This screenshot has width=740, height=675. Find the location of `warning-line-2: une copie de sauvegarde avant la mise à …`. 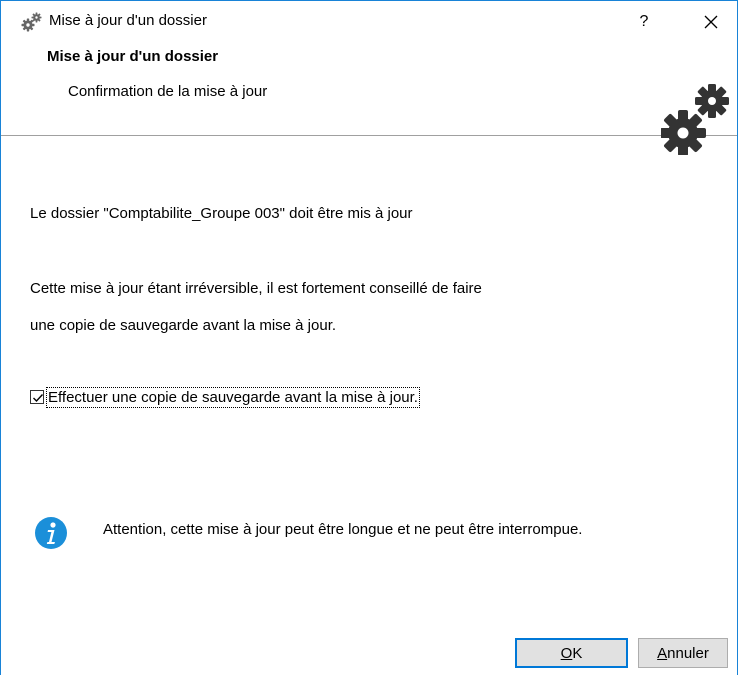

warning-line-2: une copie de sauvegarde avant la mise à … is located at coordinates (183, 325).